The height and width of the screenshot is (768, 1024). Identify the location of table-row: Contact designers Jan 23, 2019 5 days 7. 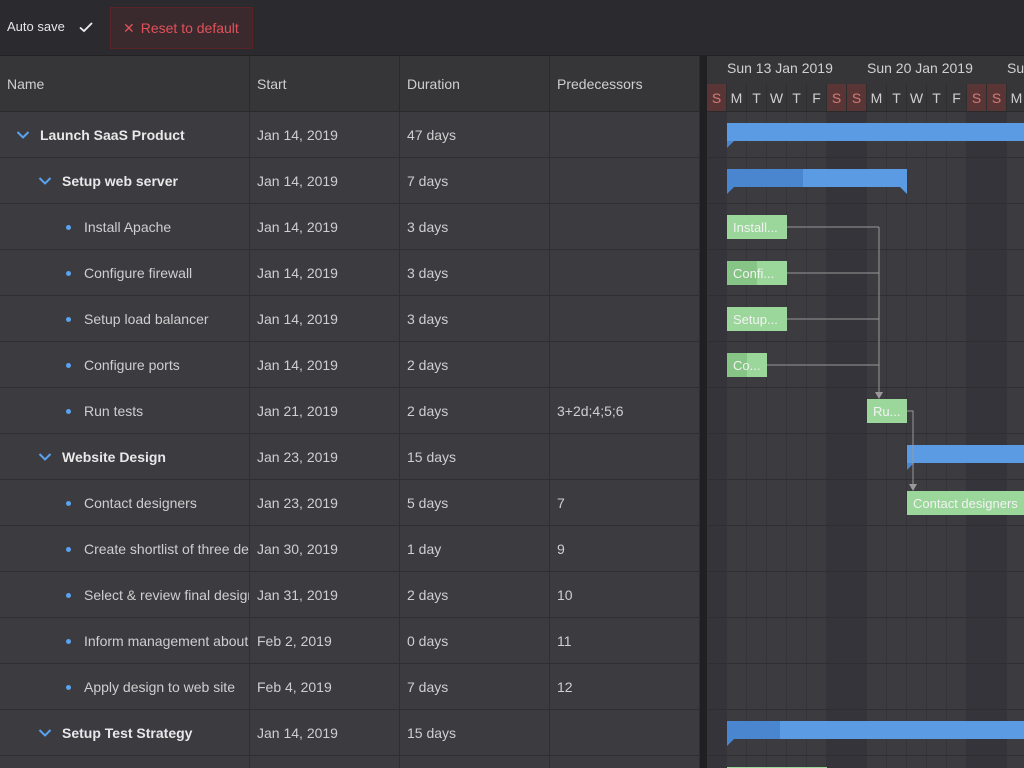
(350, 503).